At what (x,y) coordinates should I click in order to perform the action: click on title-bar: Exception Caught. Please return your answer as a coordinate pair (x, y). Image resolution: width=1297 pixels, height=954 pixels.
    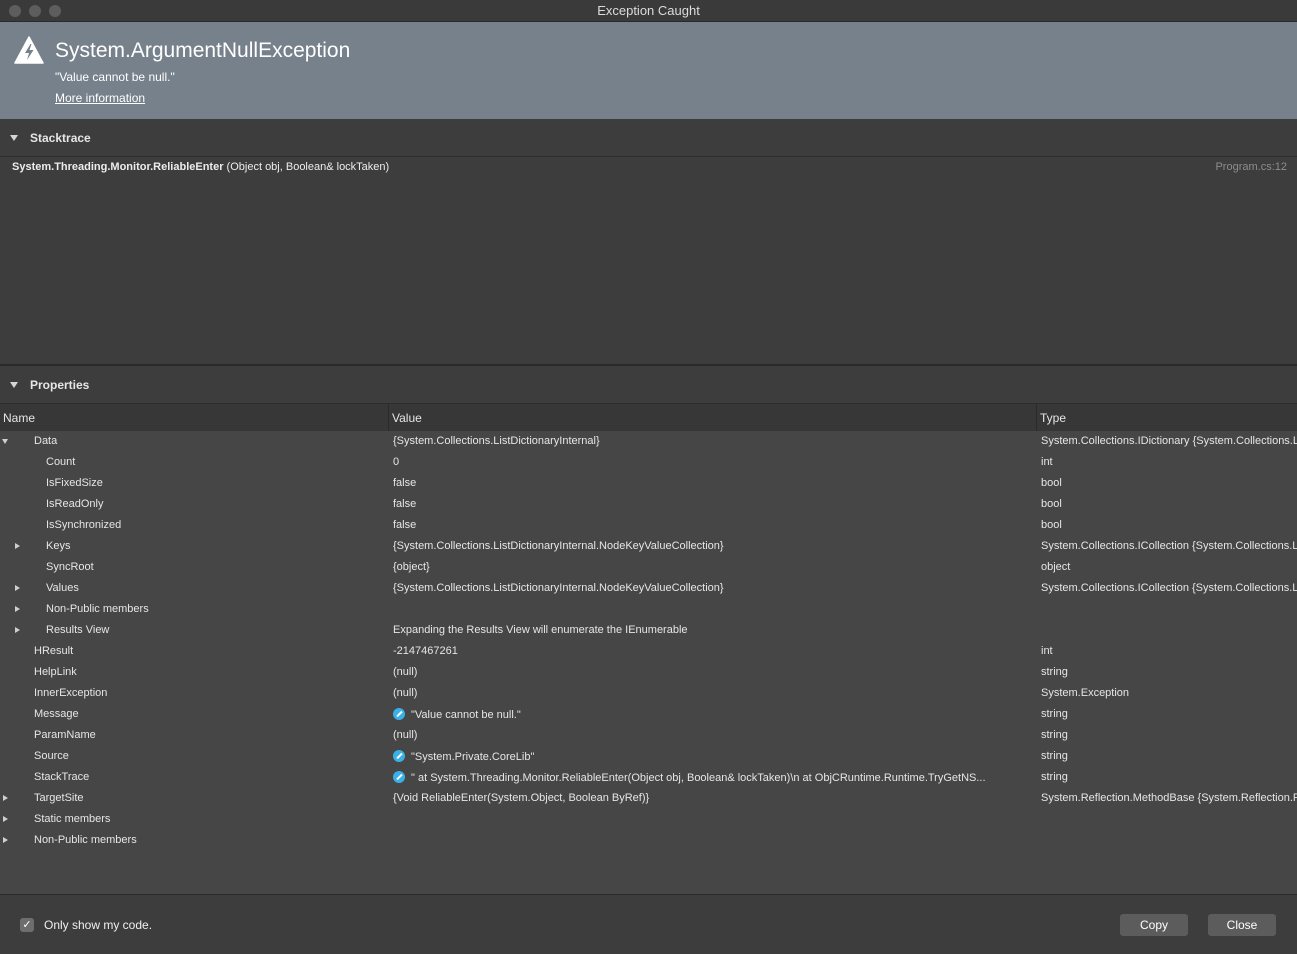
    Looking at the image, I should click on (648, 11).